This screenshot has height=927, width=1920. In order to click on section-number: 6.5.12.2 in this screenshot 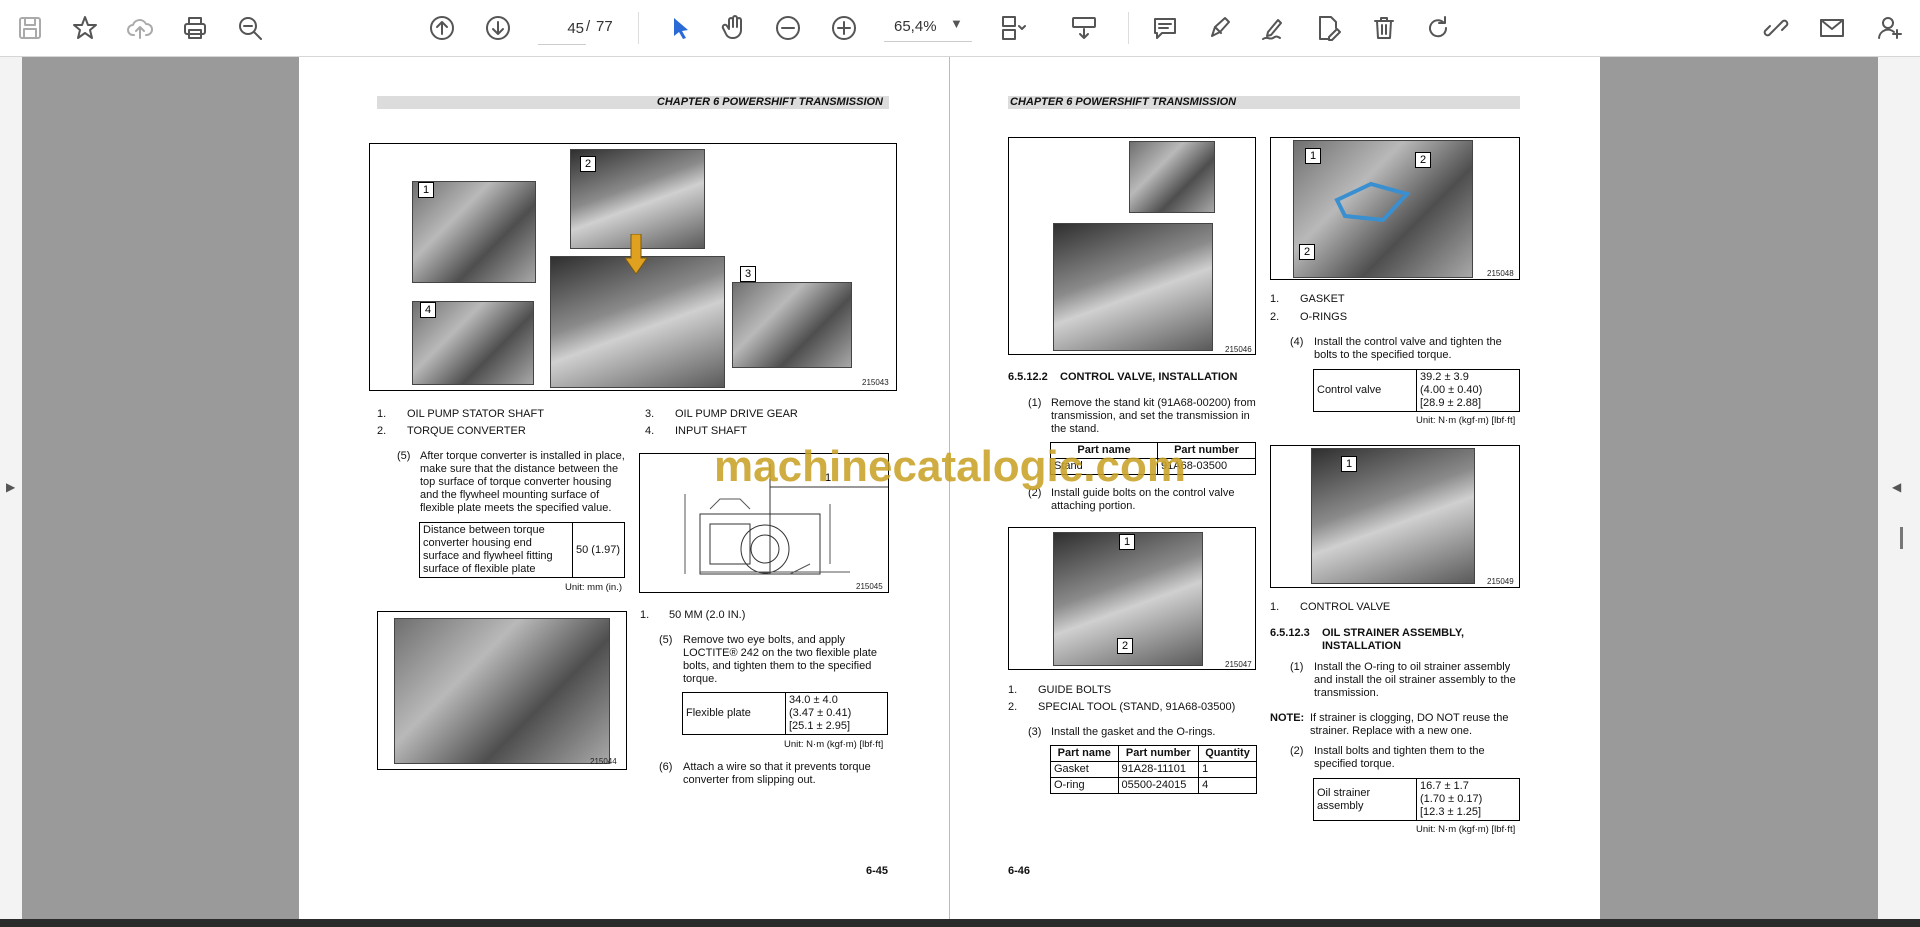, I will do `click(1028, 377)`.